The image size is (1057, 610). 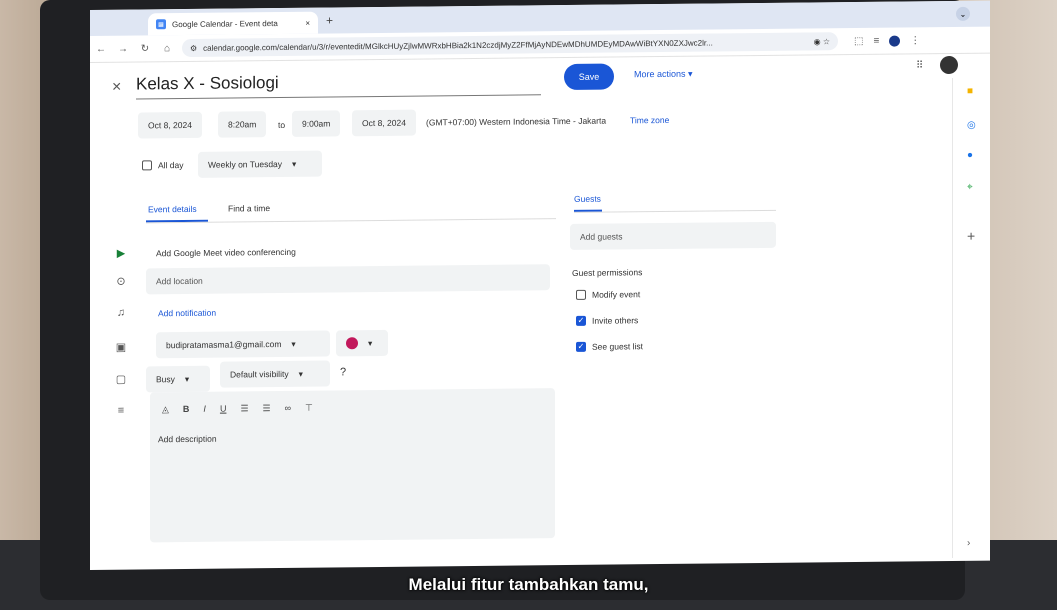 I want to click on see-guest-list-label: See guest list, so click(x=618, y=346).